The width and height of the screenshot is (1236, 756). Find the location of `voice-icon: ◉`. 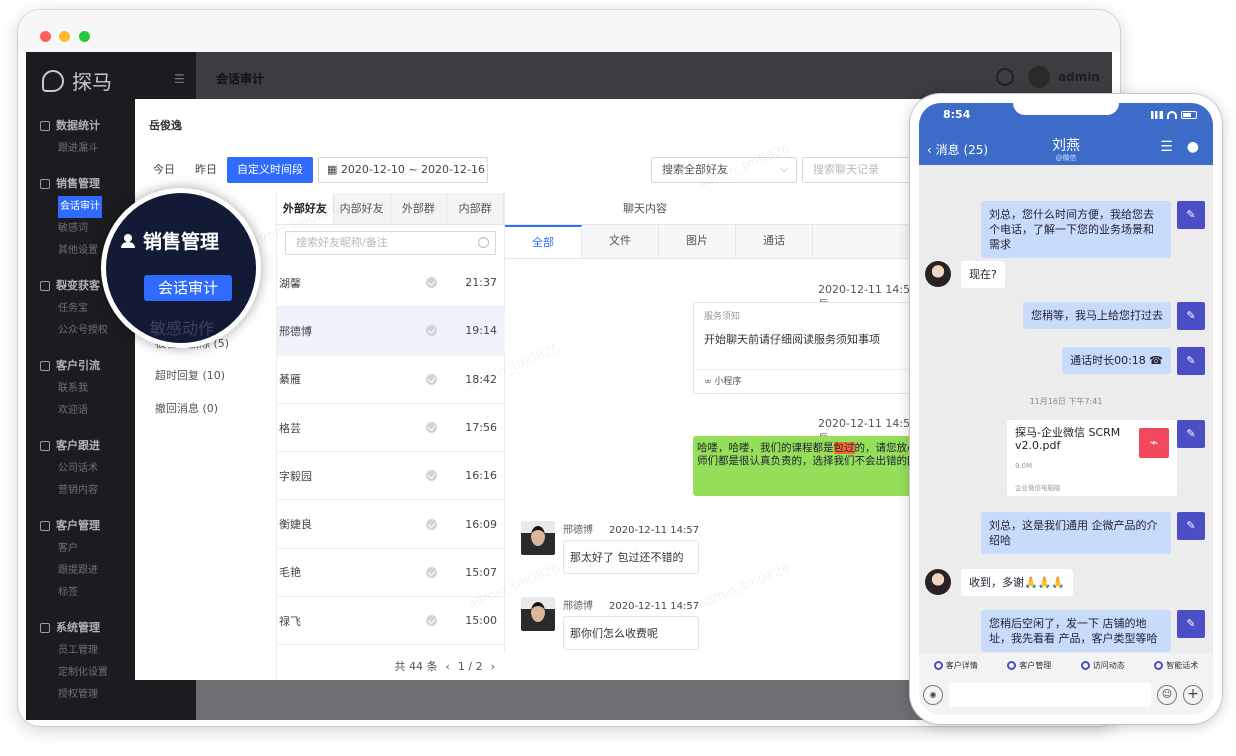

voice-icon: ◉ is located at coordinates (933, 695).